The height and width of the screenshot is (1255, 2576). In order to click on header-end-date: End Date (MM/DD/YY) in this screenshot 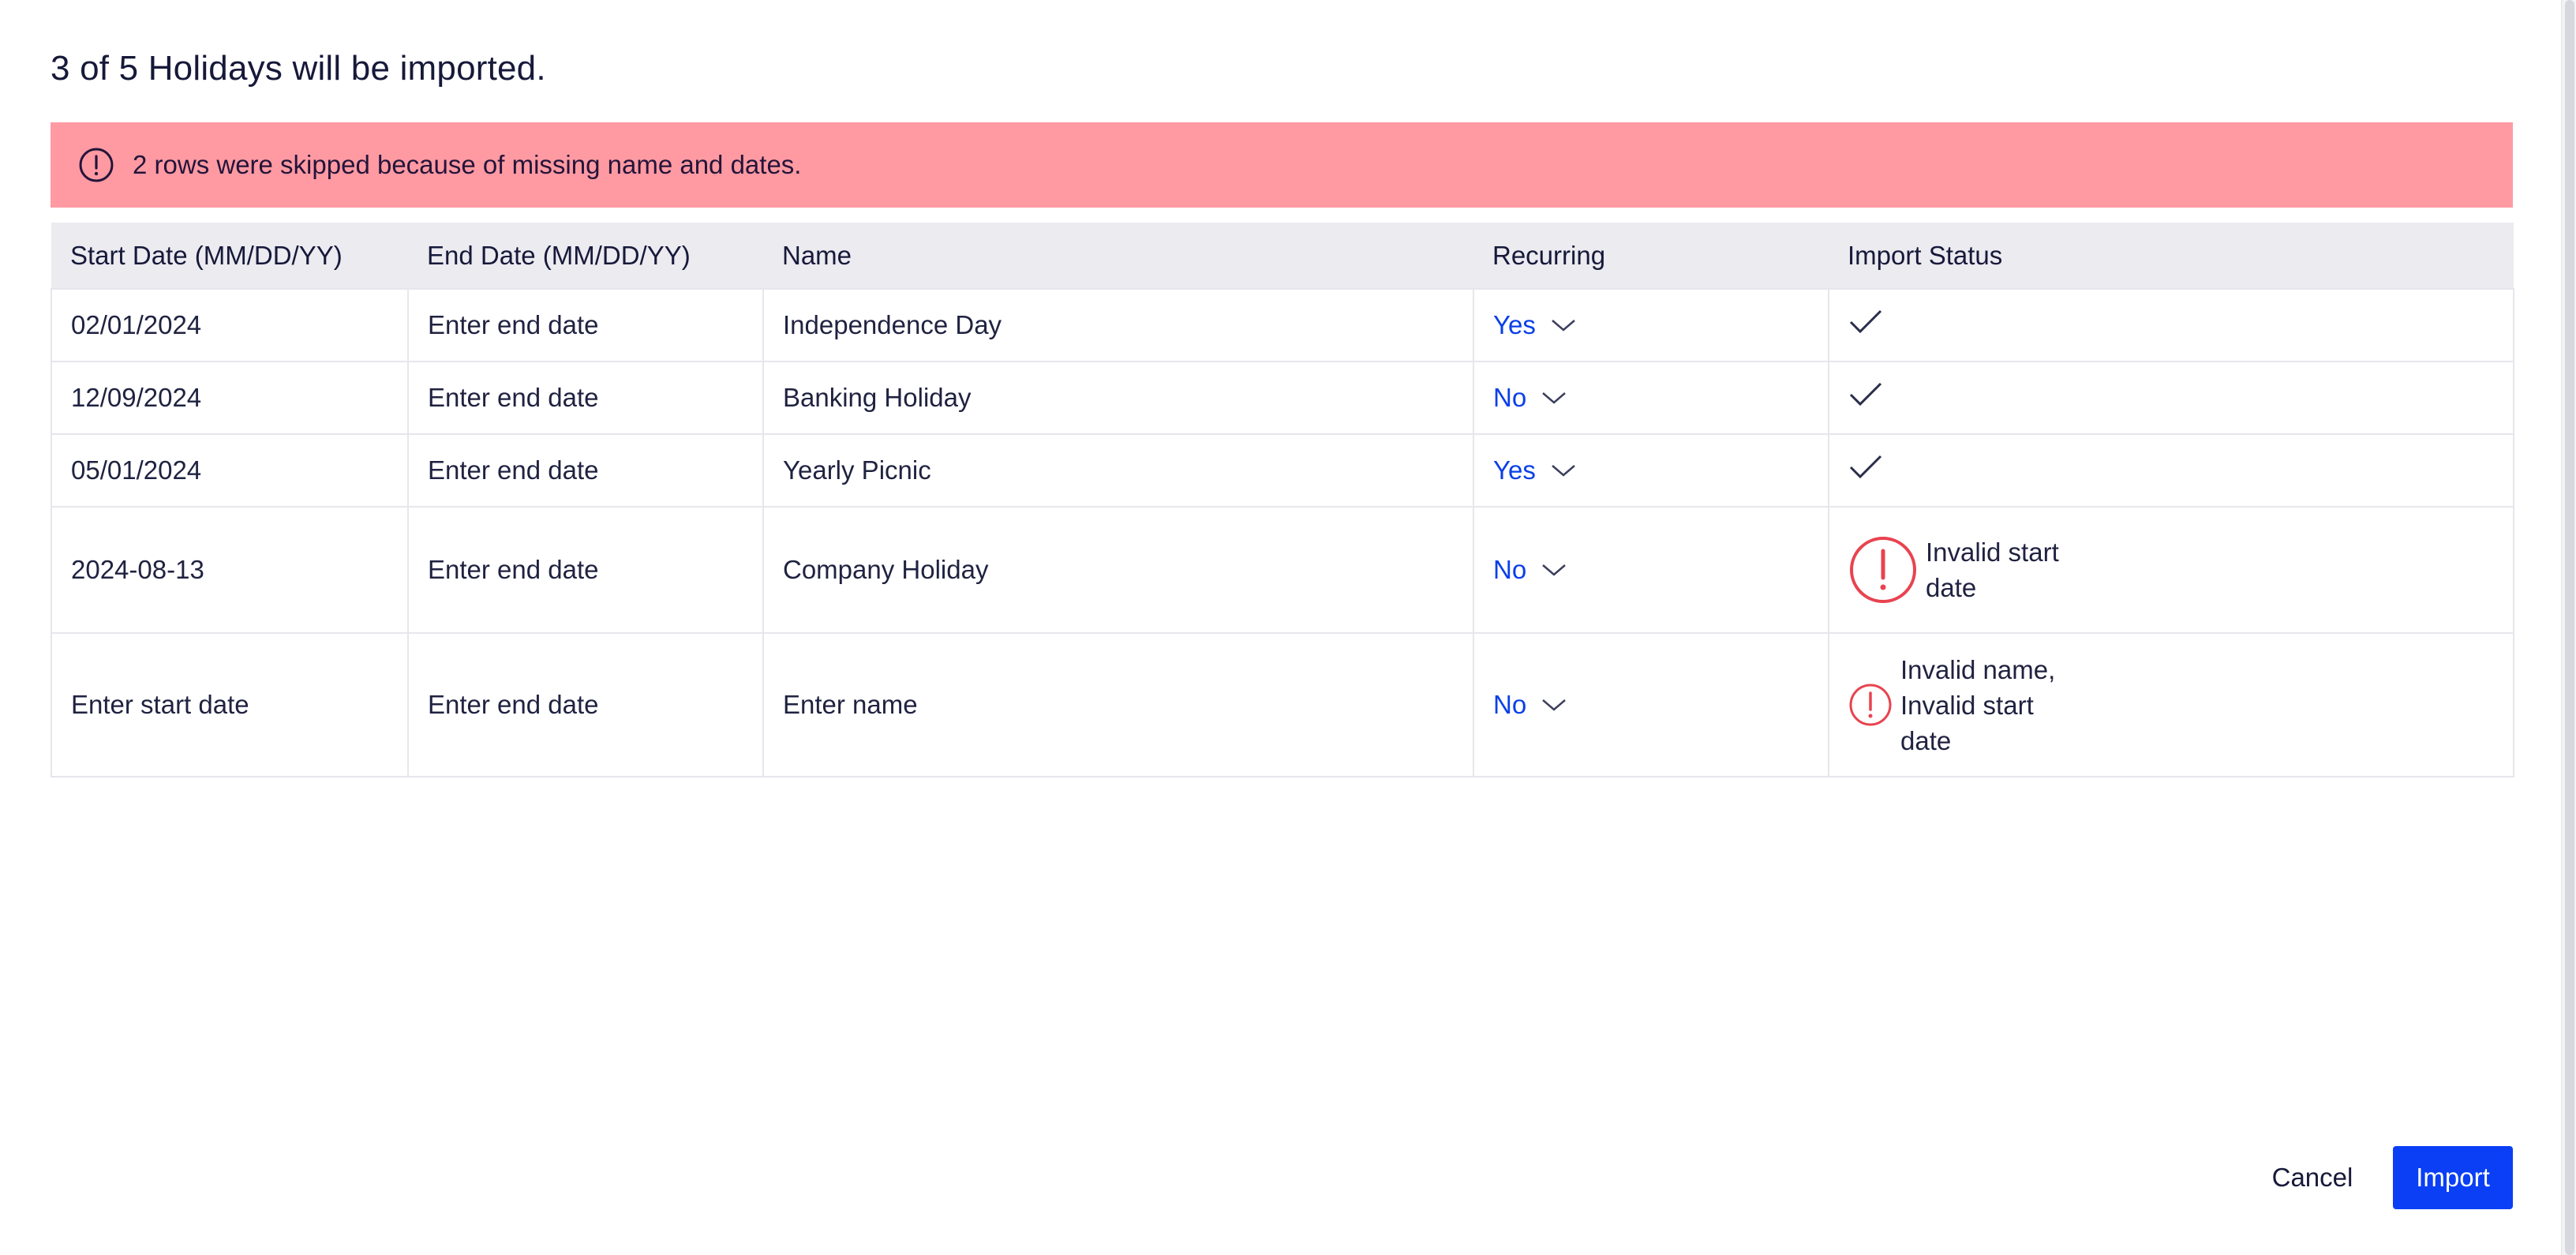, I will do `click(585, 256)`.